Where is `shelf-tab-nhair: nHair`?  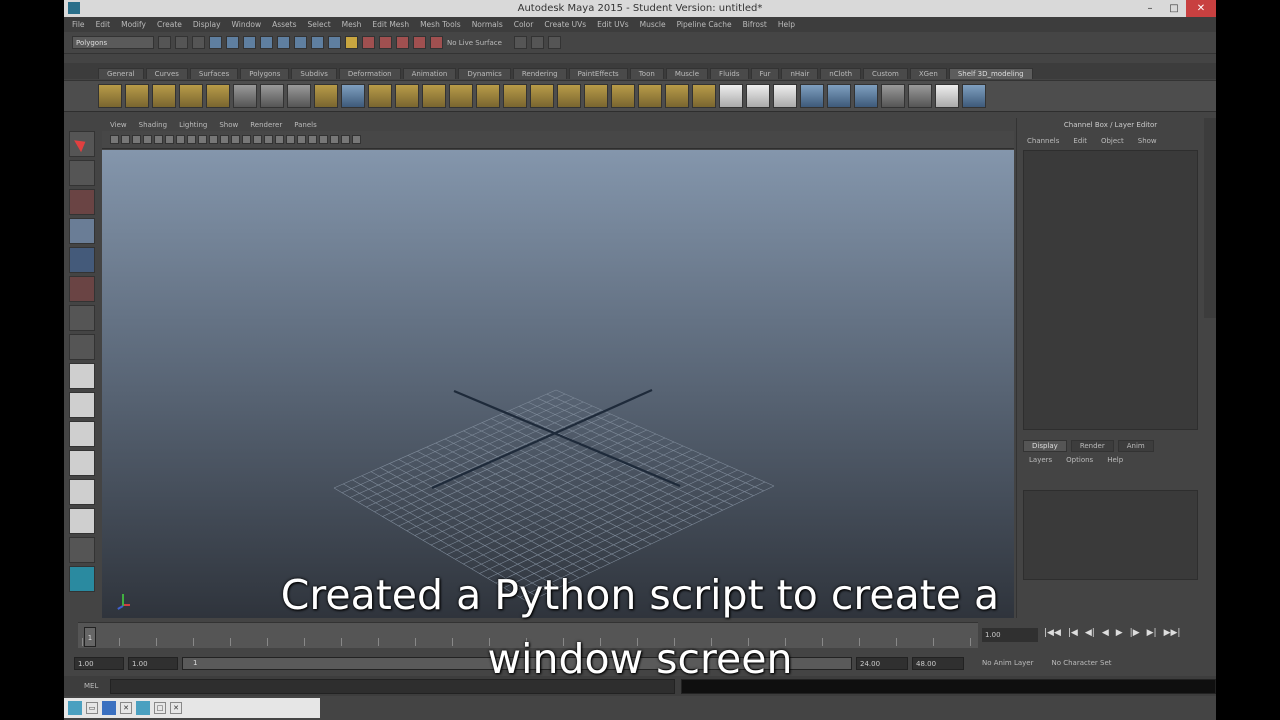
shelf-tab-nhair: nHair is located at coordinates (800, 73).